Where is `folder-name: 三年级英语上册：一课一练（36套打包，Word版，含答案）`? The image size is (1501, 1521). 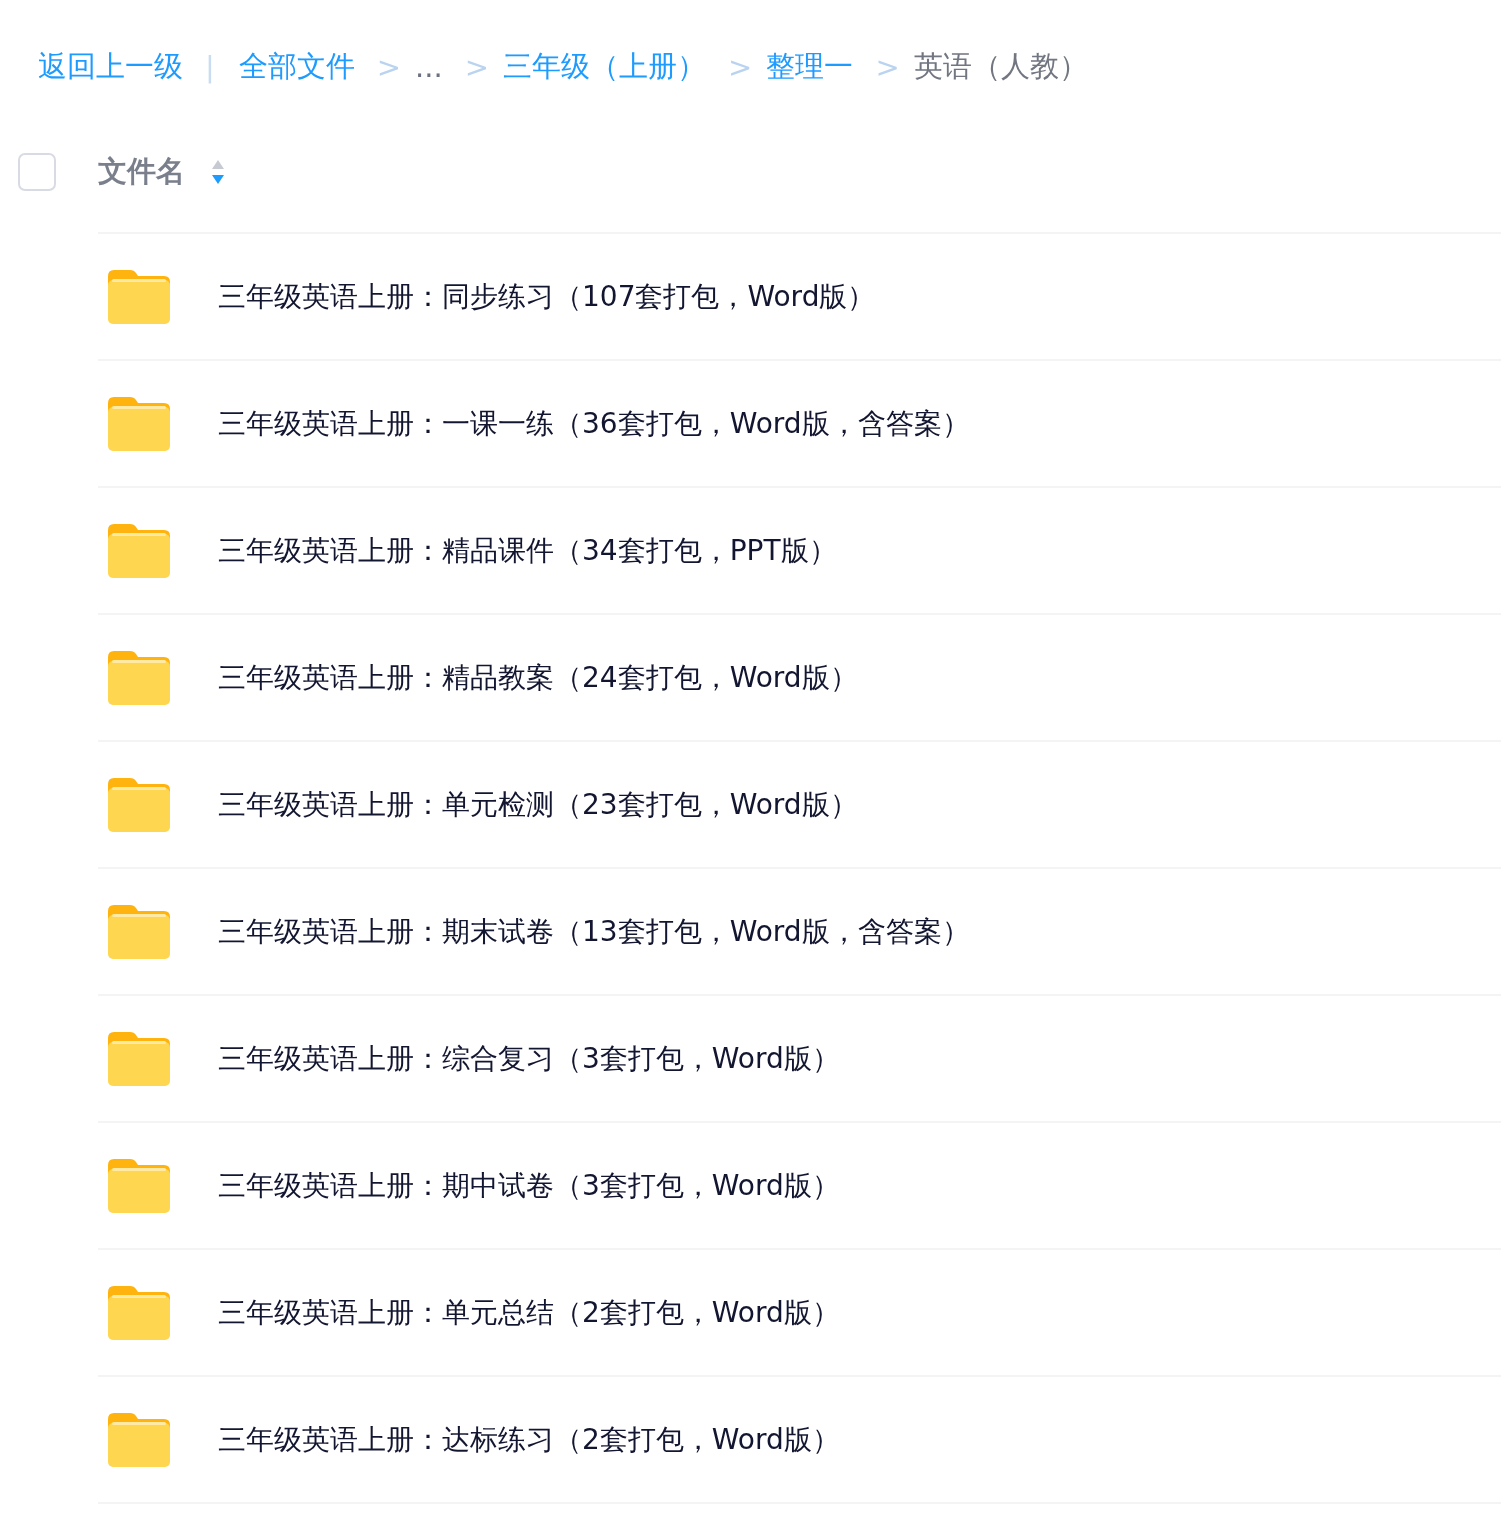
folder-name: 三年级英语上册：一课一练（36套打包，Word版，含答案） is located at coordinates (594, 423).